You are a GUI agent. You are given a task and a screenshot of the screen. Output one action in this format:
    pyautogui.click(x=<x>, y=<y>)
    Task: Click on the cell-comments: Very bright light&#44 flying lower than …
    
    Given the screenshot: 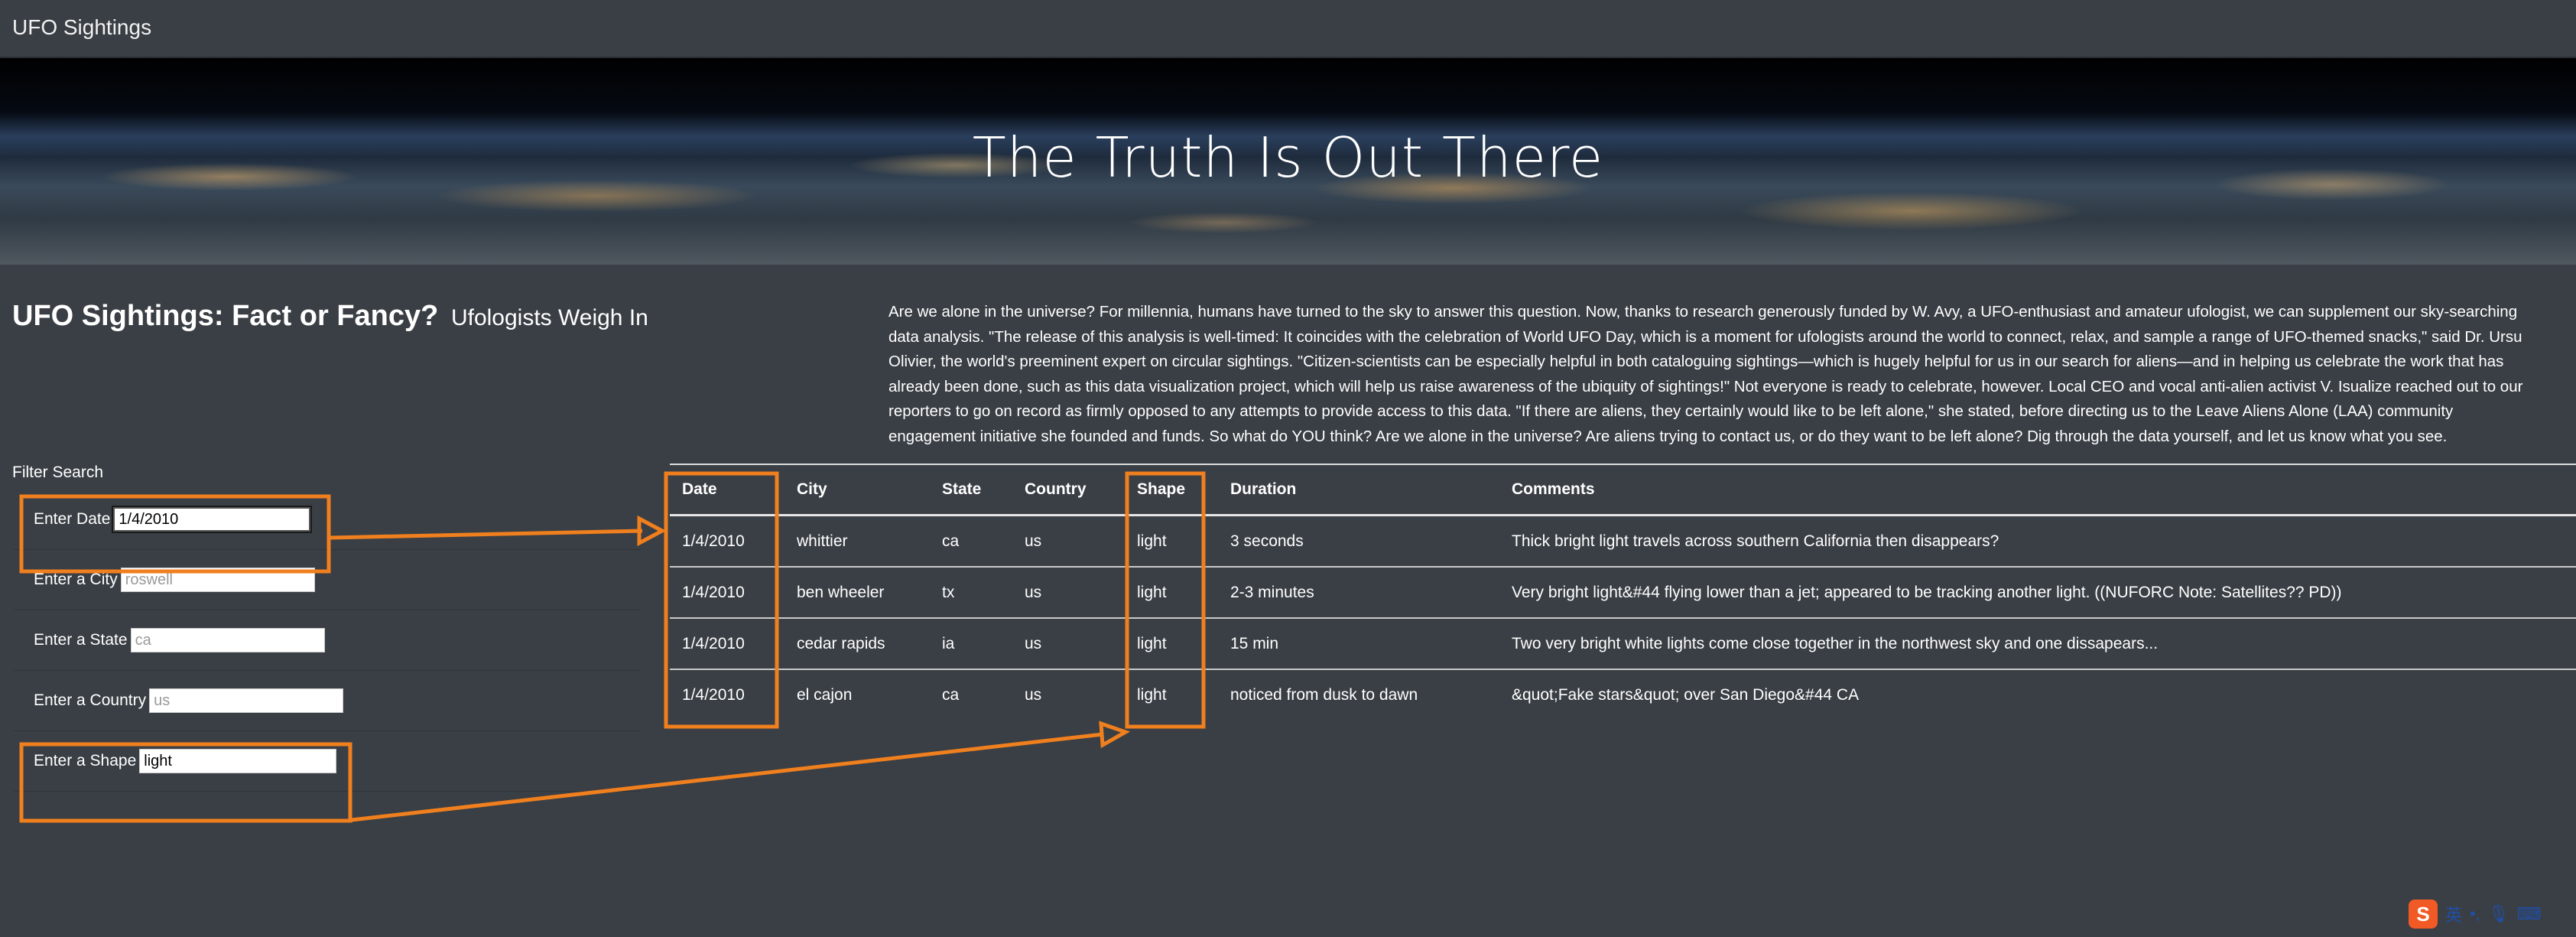 What is the action you would take?
    pyautogui.click(x=2038, y=593)
    